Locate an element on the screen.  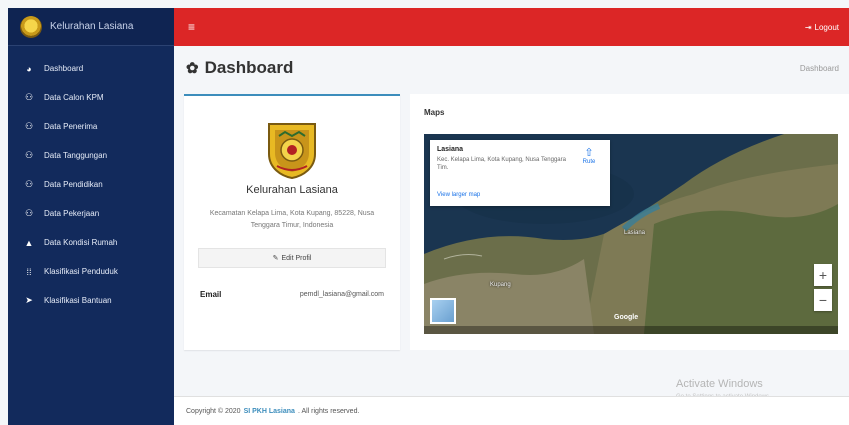
sidebar-item-klasifikasi-bantuan: ➤ Klasifikasi Bantuan is located at coordinates (91, 300).